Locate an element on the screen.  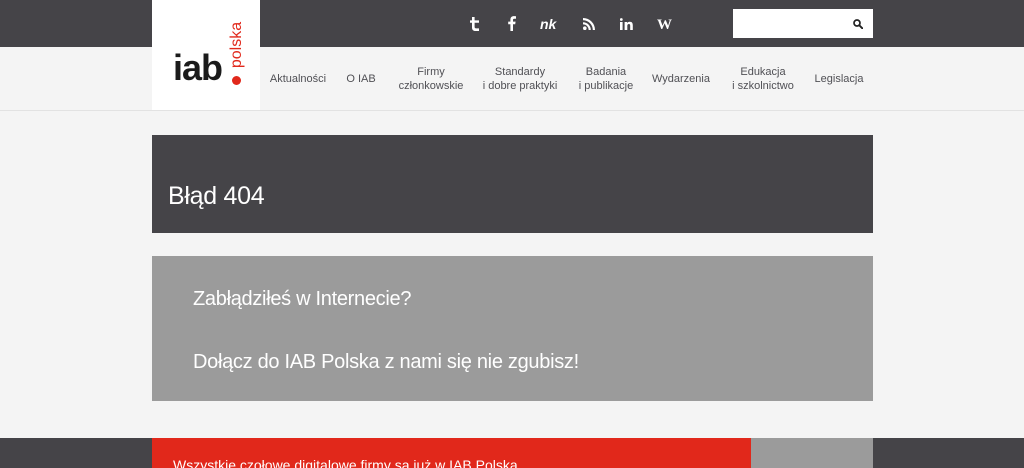
search-input is located at coordinates (786, 23).